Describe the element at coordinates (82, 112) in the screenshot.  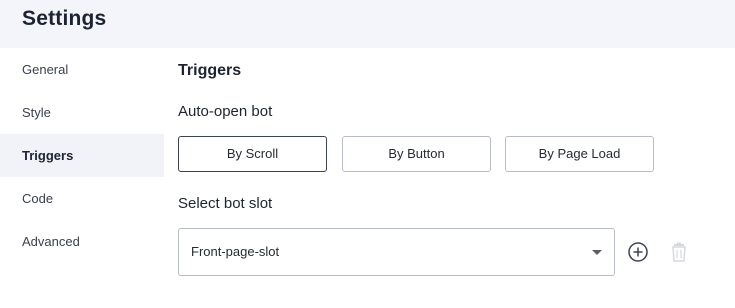
I see `sidebar-item-style: Style` at that location.